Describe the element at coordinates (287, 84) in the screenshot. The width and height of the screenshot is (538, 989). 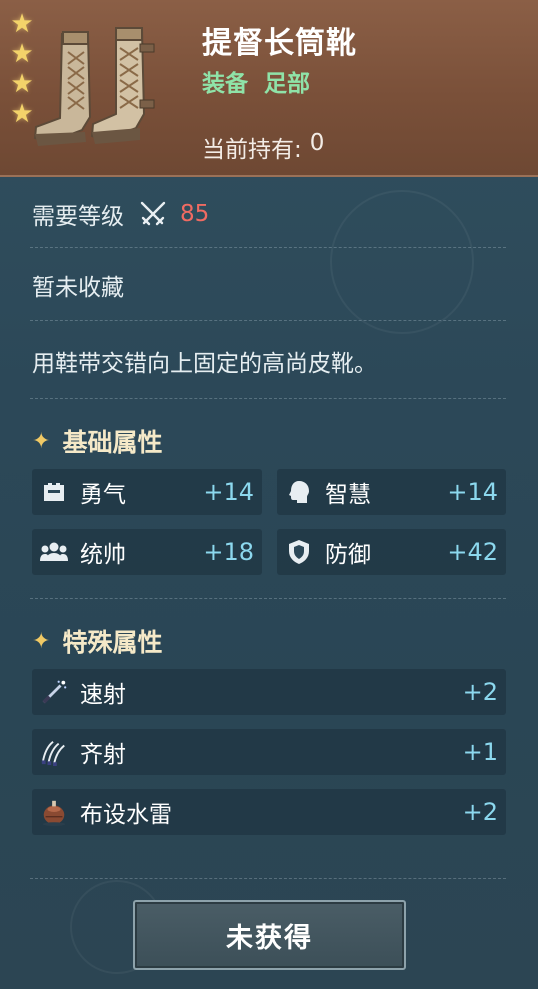
I see `category-slot: 足部` at that location.